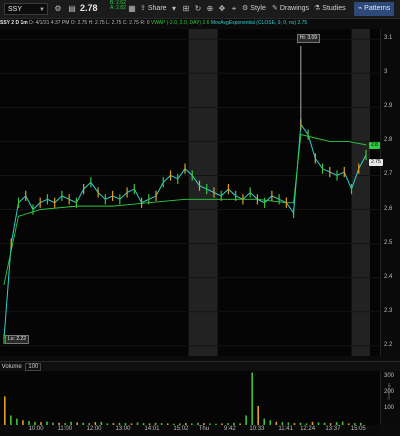 The image size is (400, 436). What do you see at coordinates (123, 429) in the screenshot?
I see `x-tick-label: 13:00` at bounding box center [123, 429].